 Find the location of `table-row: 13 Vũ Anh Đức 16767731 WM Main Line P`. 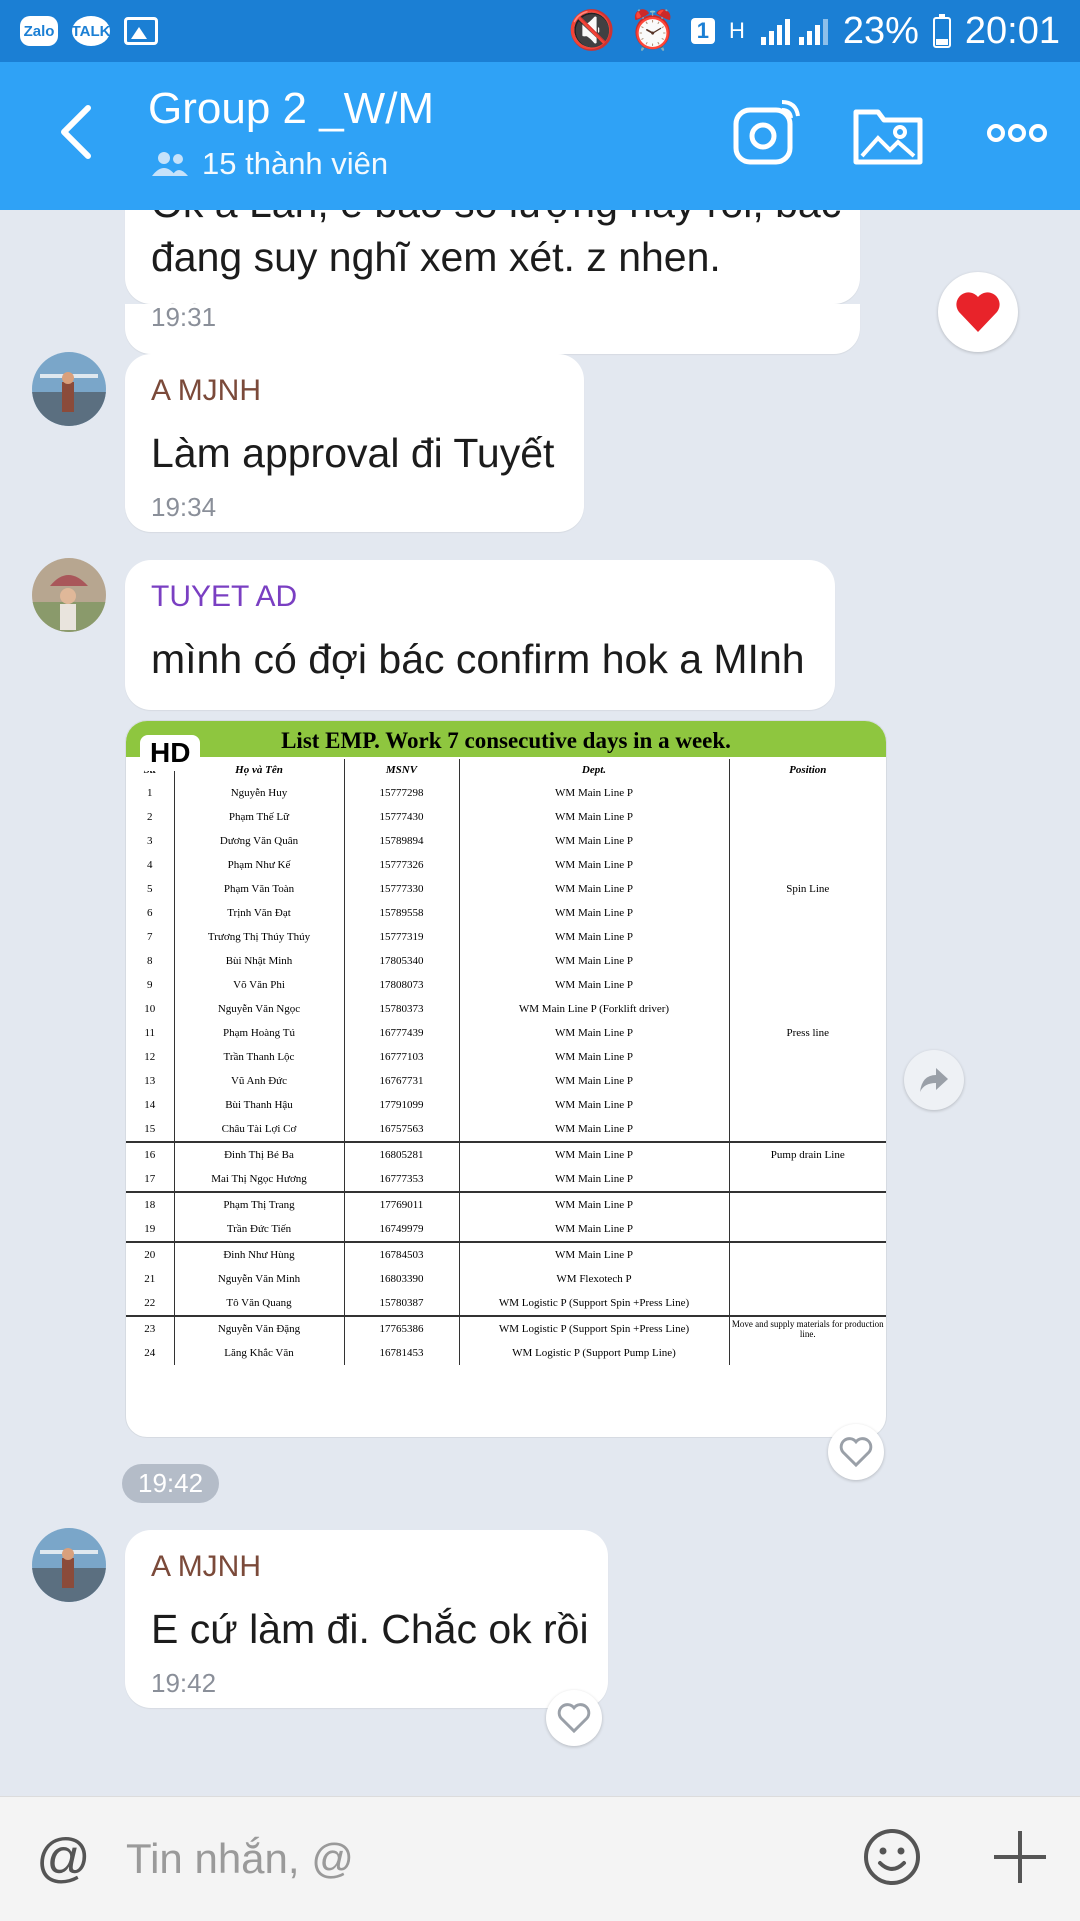

table-row: 13 Vũ Anh Đức 16767731 WM Main Line P is located at coordinates (506, 1081).